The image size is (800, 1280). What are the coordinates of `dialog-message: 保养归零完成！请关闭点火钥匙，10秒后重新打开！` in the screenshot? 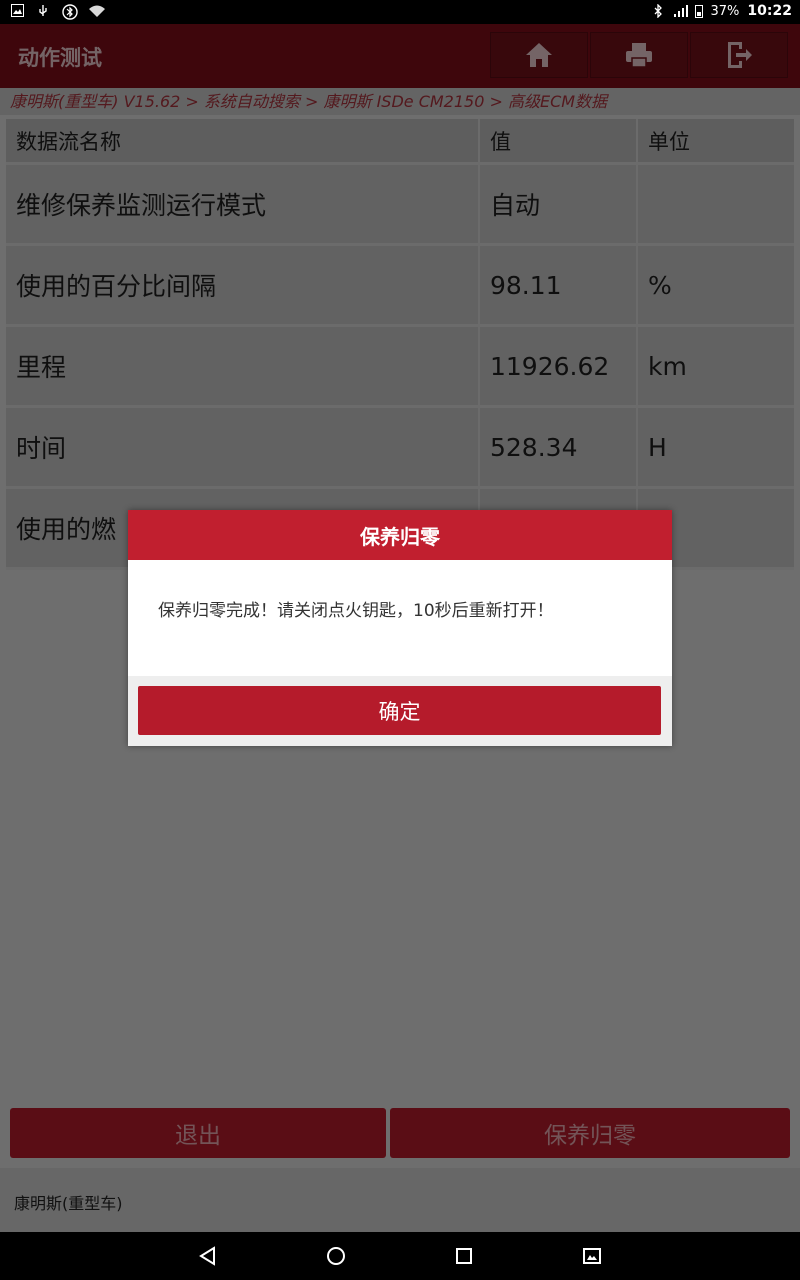 It's located at (356, 611).